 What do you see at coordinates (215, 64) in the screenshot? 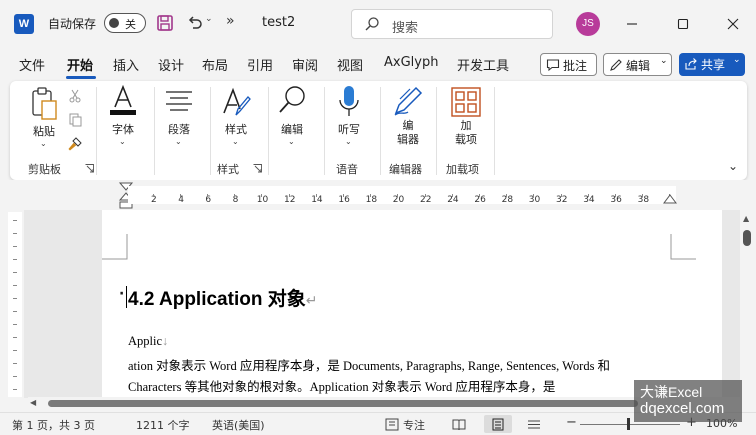
I see `tab-layout: 布局` at bounding box center [215, 64].